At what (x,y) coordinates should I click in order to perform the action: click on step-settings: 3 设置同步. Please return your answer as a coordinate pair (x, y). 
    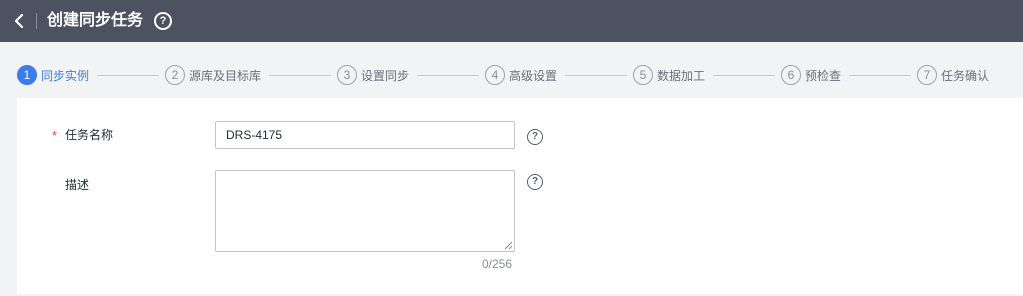
    Looking at the image, I should click on (373, 75).